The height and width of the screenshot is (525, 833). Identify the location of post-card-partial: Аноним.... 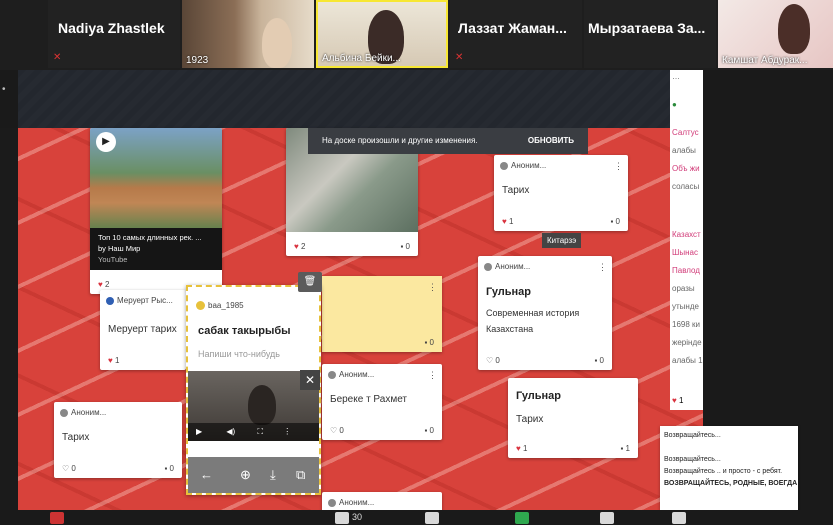
(382, 502).